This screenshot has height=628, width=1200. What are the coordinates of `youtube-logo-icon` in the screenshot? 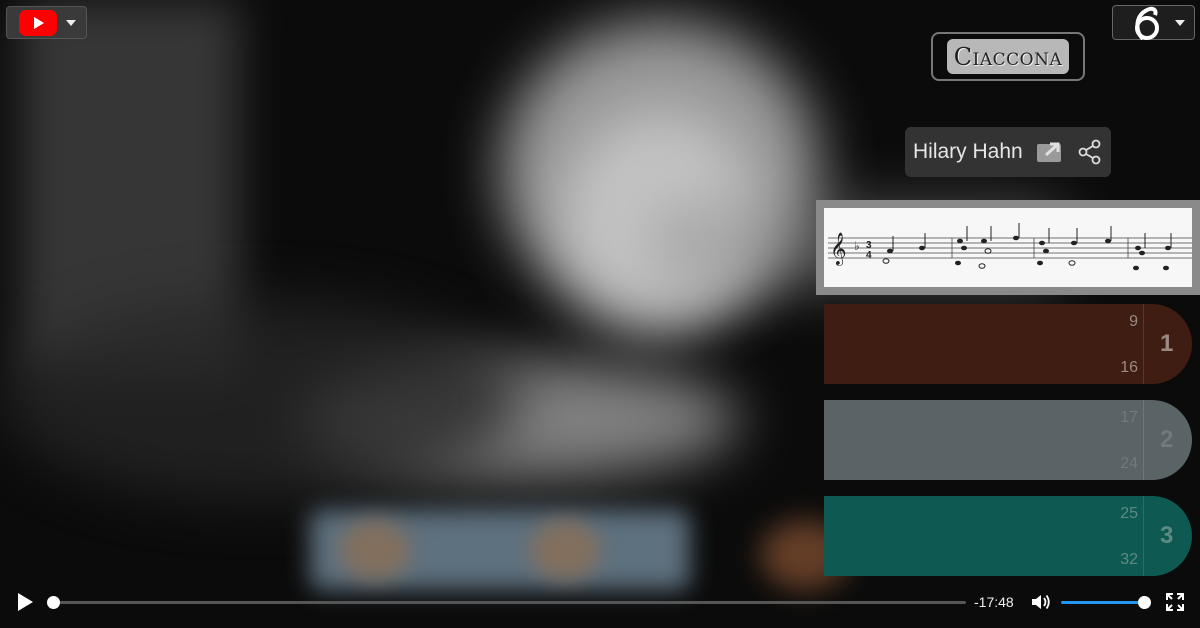 It's located at (38, 22).